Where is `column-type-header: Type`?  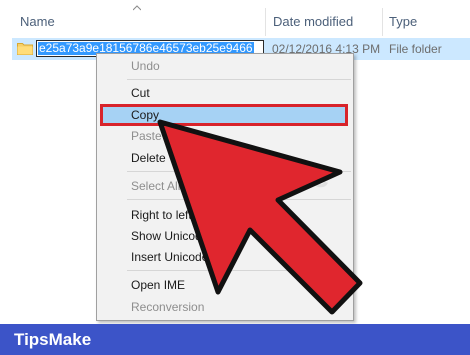
column-type-header: Type is located at coordinates (403, 21).